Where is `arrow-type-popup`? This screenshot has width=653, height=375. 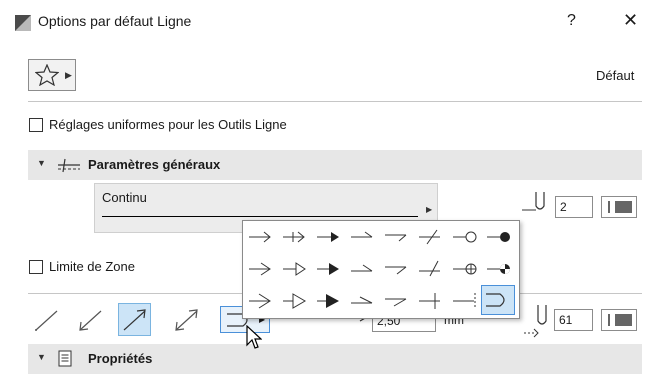
arrow-type-popup is located at coordinates (381, 269).